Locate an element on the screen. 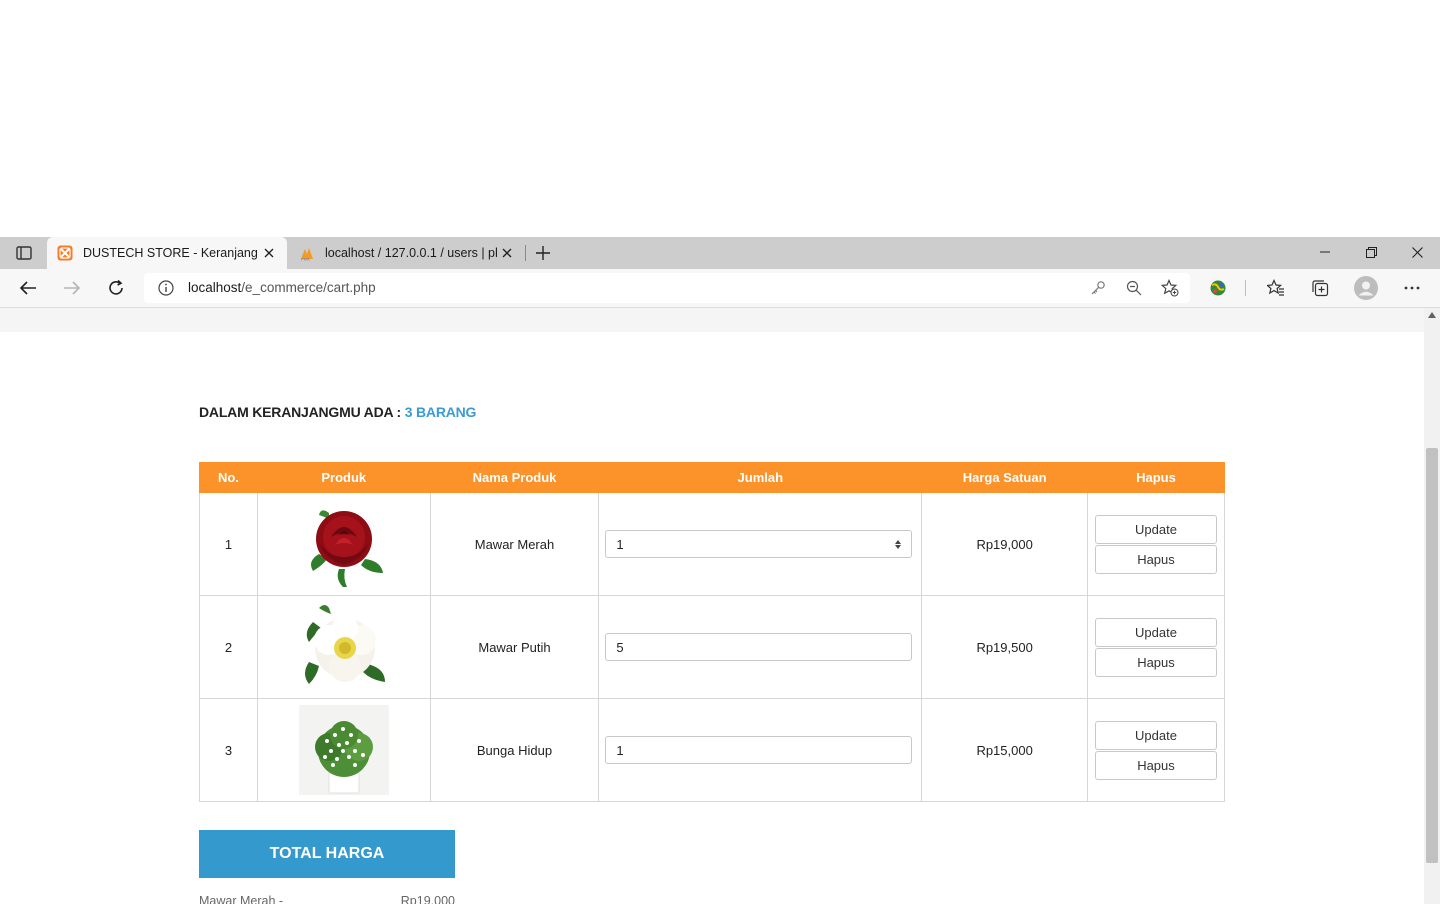 This screenshot has width=1440, height=904. favorites-icon is located at coordinates (1275, 287).